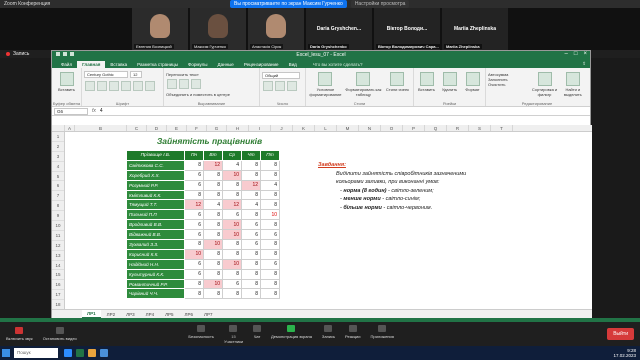  What do you see at coordinates (72, 54) in the screenshot?
I see `redo-icon` at bounding box center [72, 54].